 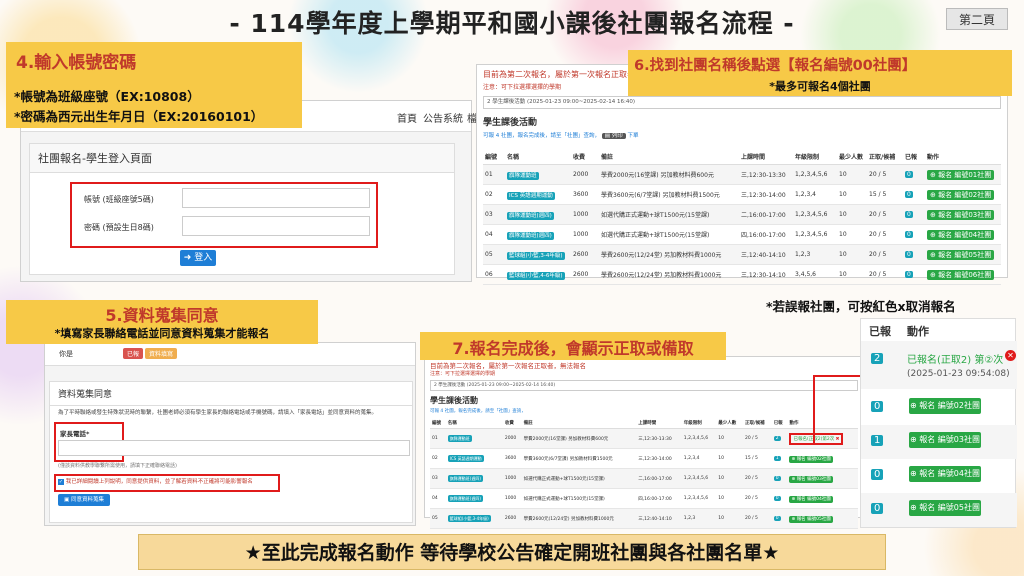 I want to click on agree-button: ▣ 同意資料蒐集, so click(x=84, y=500).